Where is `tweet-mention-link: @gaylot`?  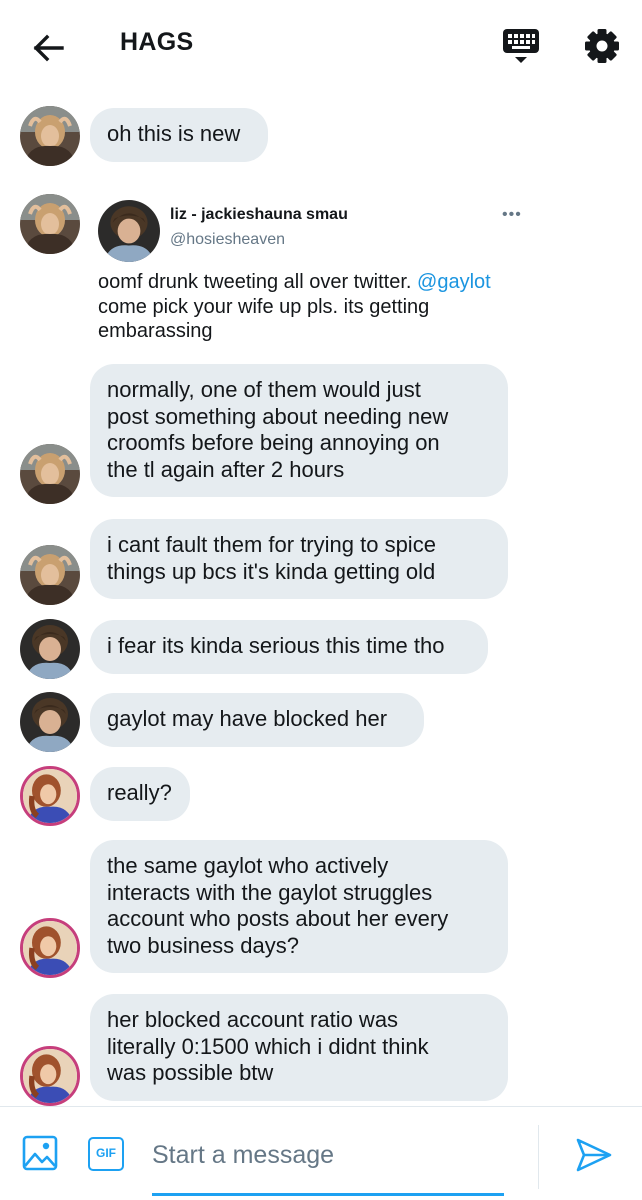
tweet-mention-link: @gaylot is located at coordinates (454, 282).